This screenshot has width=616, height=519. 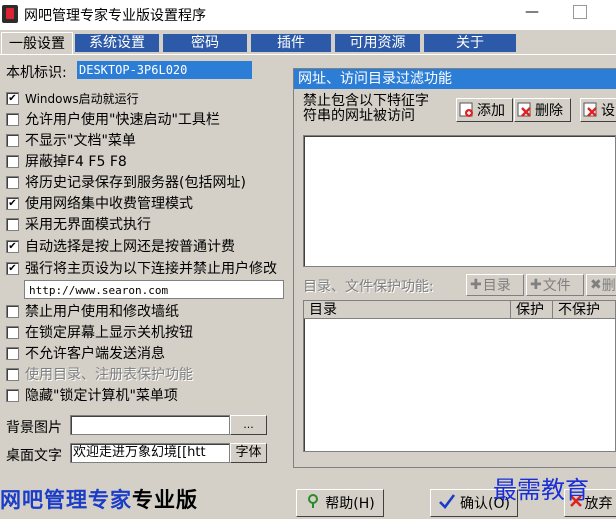 I want to click on add-url-label: 添加, so click(x=491, y=111).